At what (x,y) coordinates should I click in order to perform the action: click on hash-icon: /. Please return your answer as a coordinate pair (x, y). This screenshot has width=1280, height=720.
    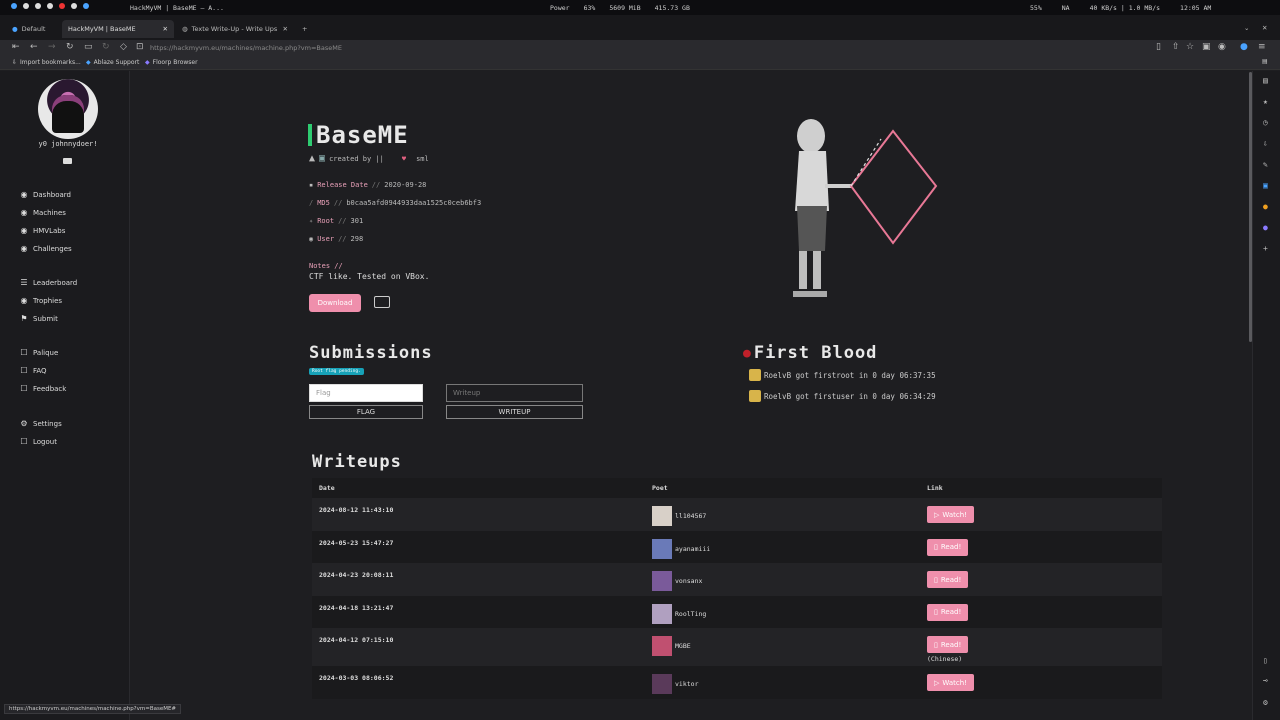
    Looking at the image, I should click on (311, 203).